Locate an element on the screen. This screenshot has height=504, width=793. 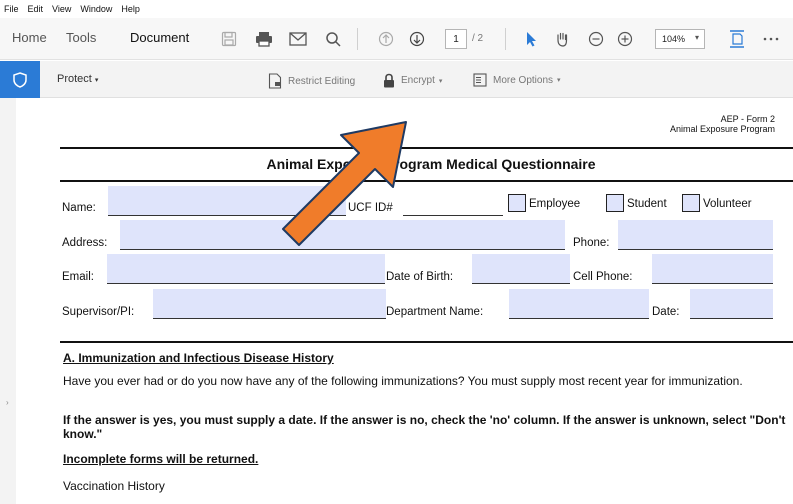
supervisor-label: Supervisor/PI: is located at coordinates (98, 312).